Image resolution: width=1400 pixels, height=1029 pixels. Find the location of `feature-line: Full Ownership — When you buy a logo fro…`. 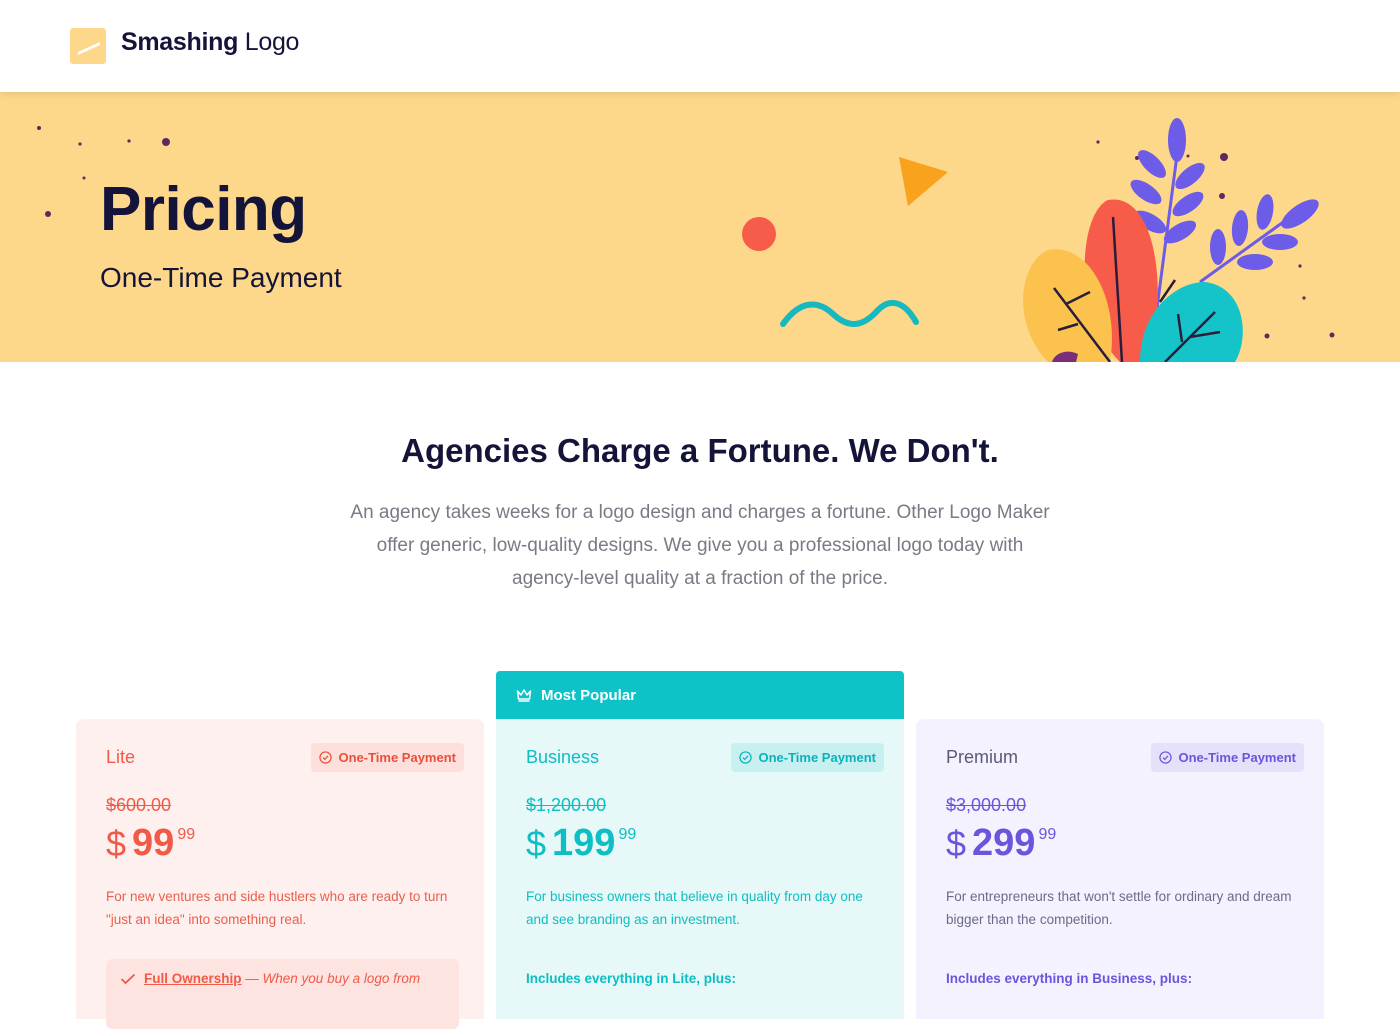

feature-line: Full Ownership — When you buy a logo fro… is located at coordinates (270, 978).